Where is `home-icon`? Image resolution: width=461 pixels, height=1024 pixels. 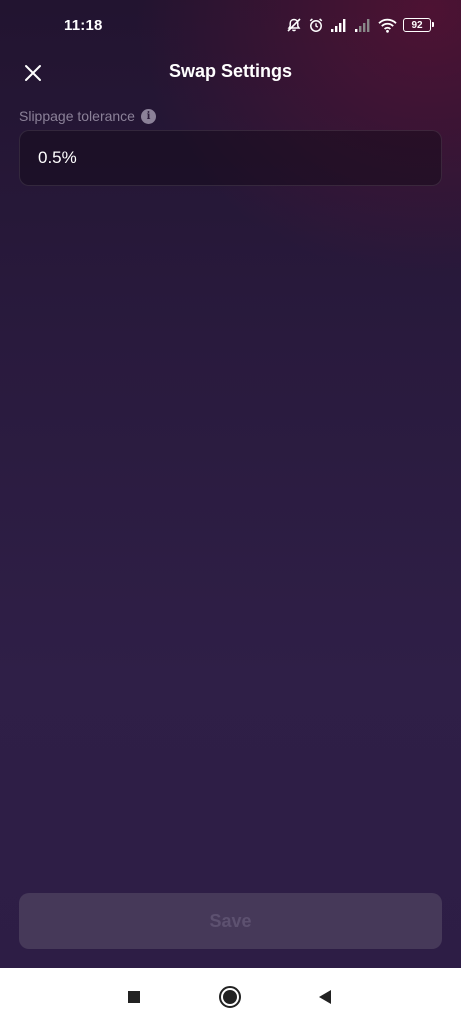
home-icon is located at coordinates (230, 997).